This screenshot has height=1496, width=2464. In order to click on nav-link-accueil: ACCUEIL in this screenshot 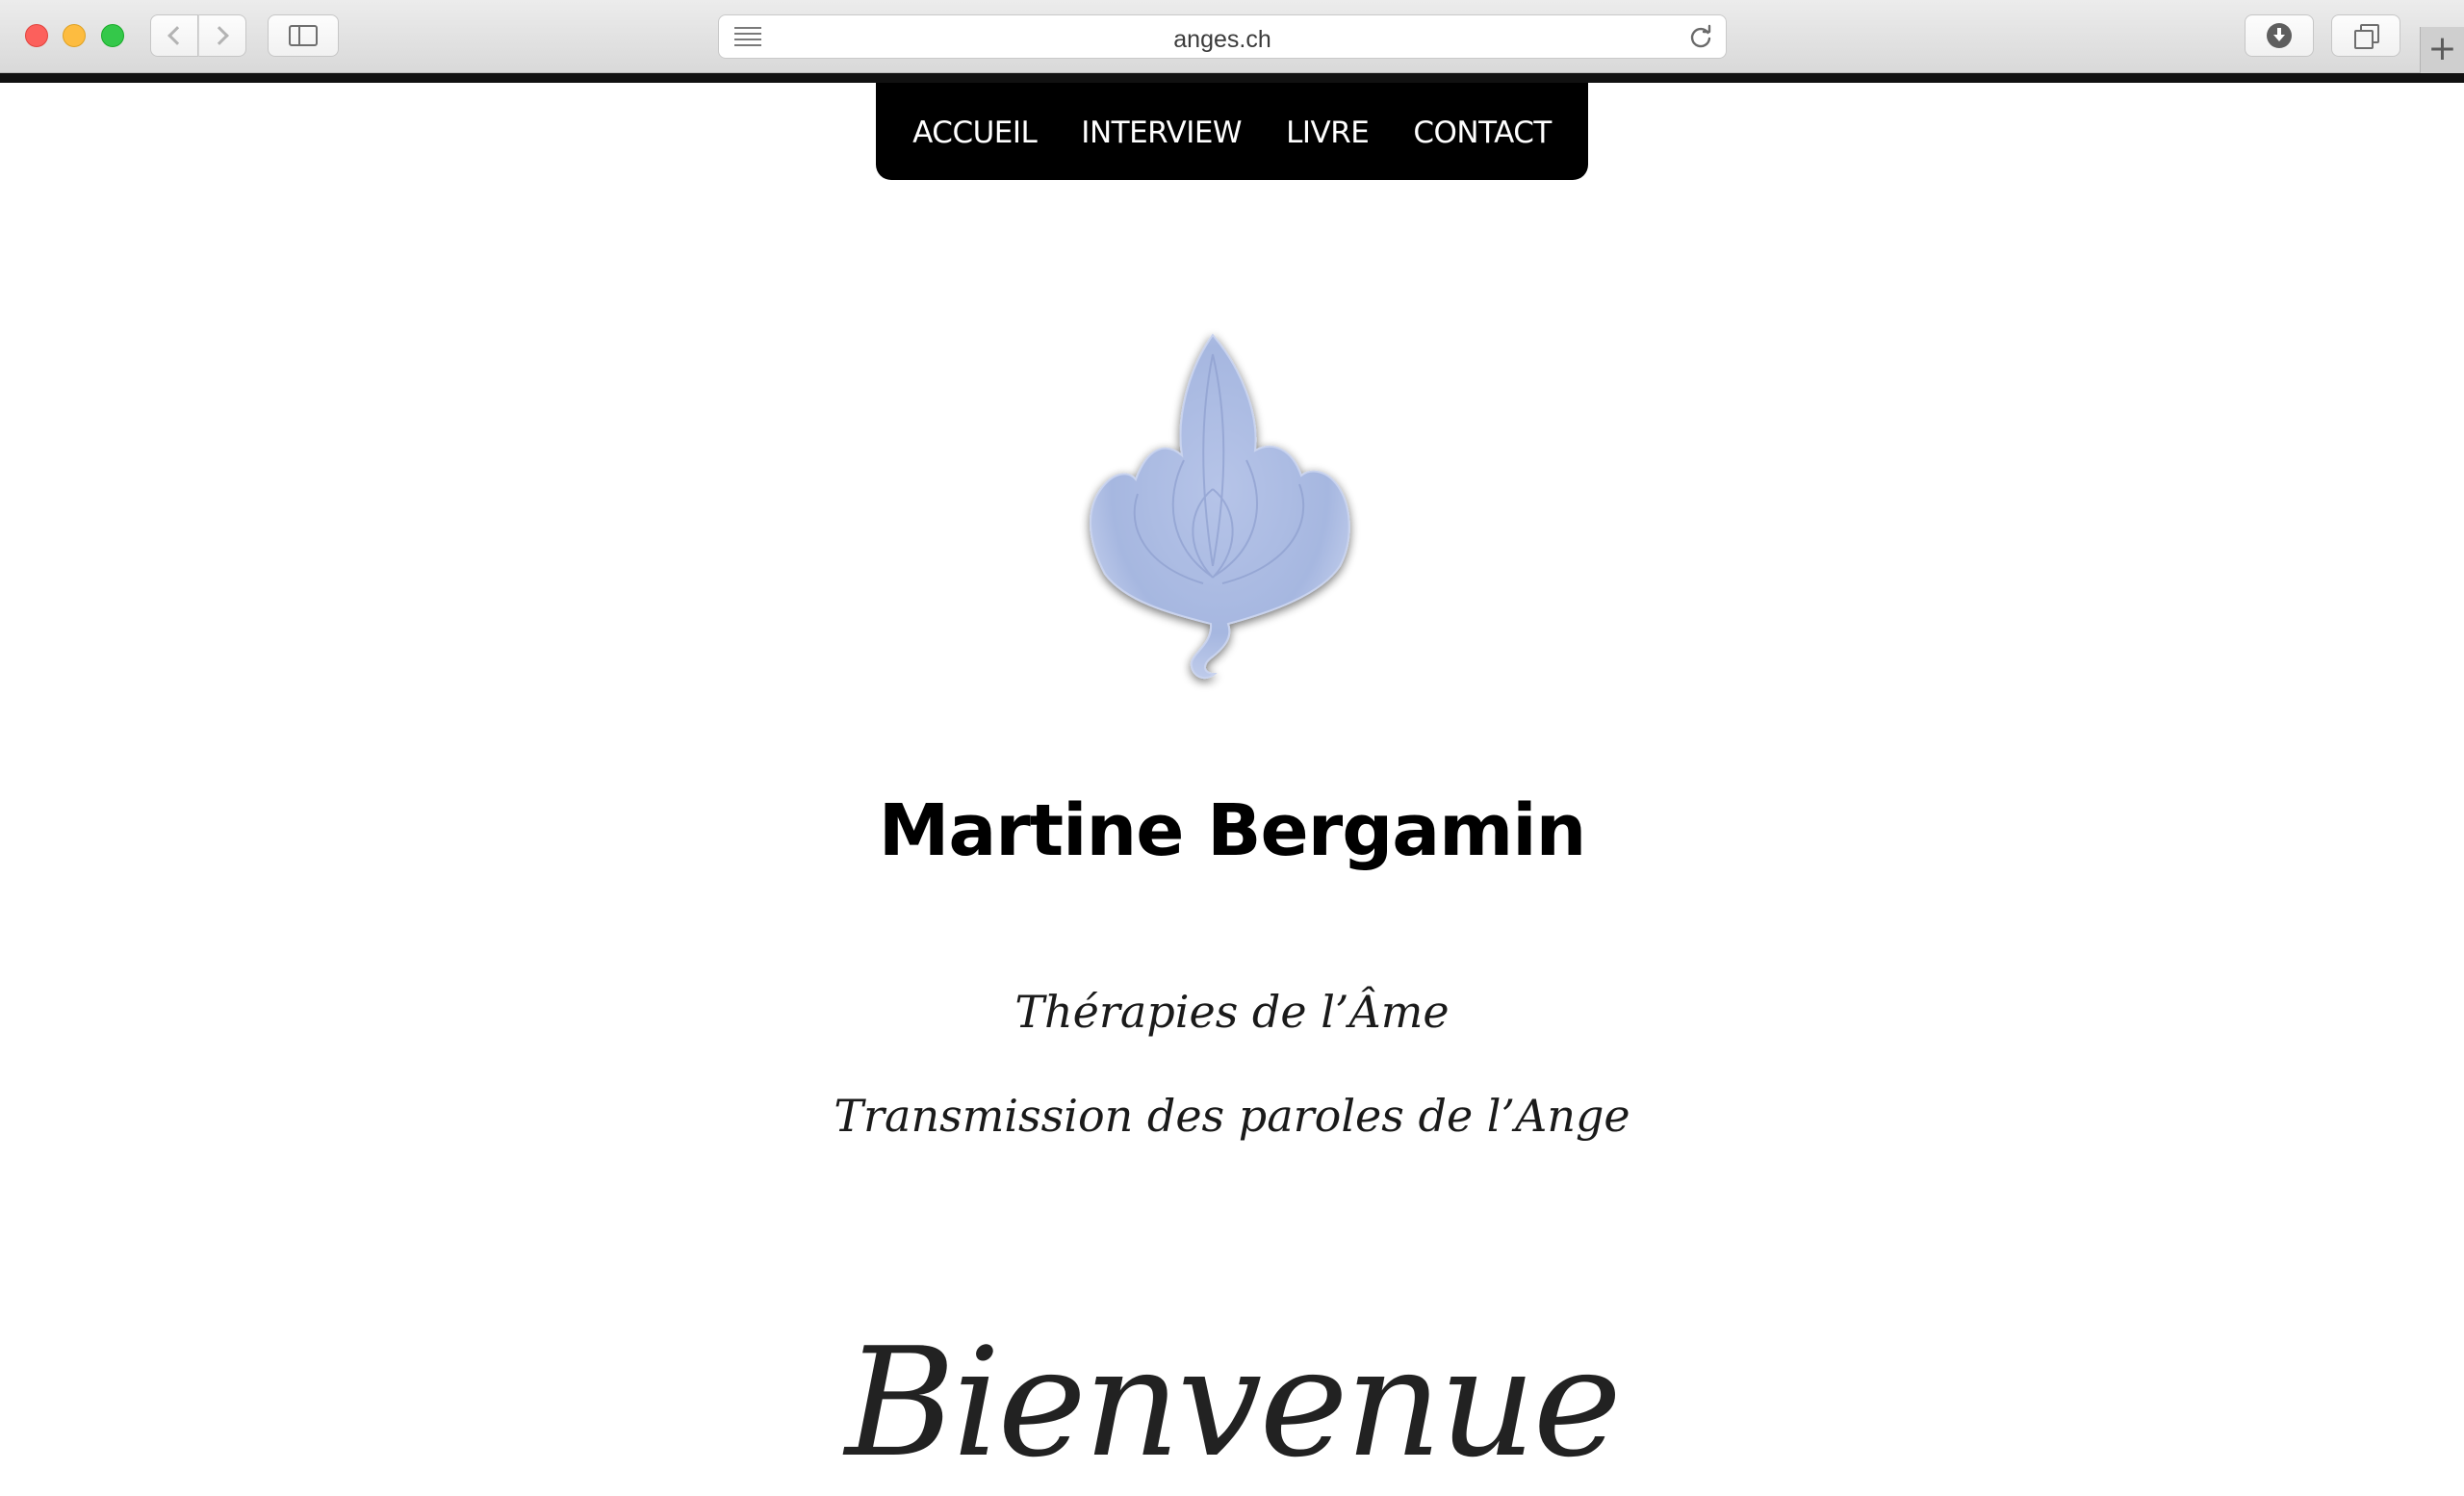, I will do `click(975, 133)`.